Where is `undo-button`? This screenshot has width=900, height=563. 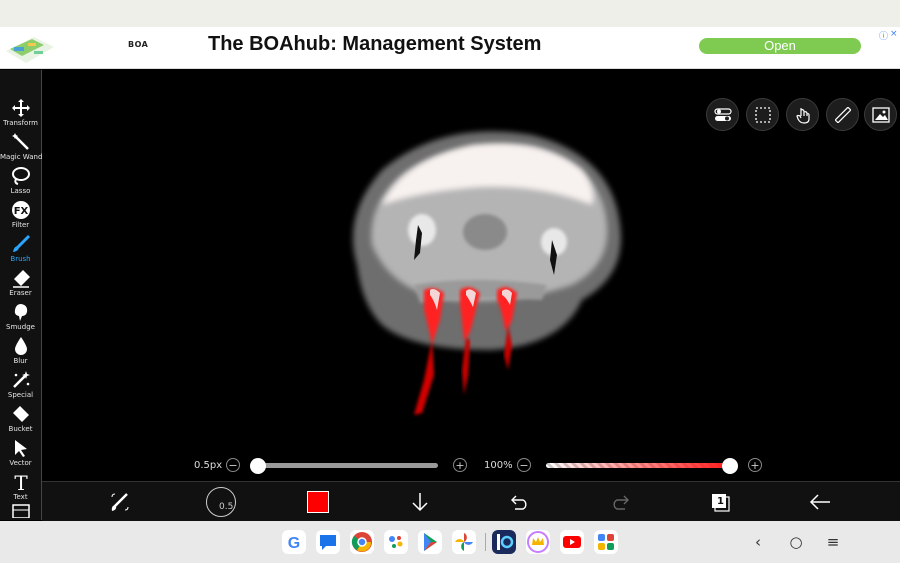
undo-button is located at coordinates (520, 502).